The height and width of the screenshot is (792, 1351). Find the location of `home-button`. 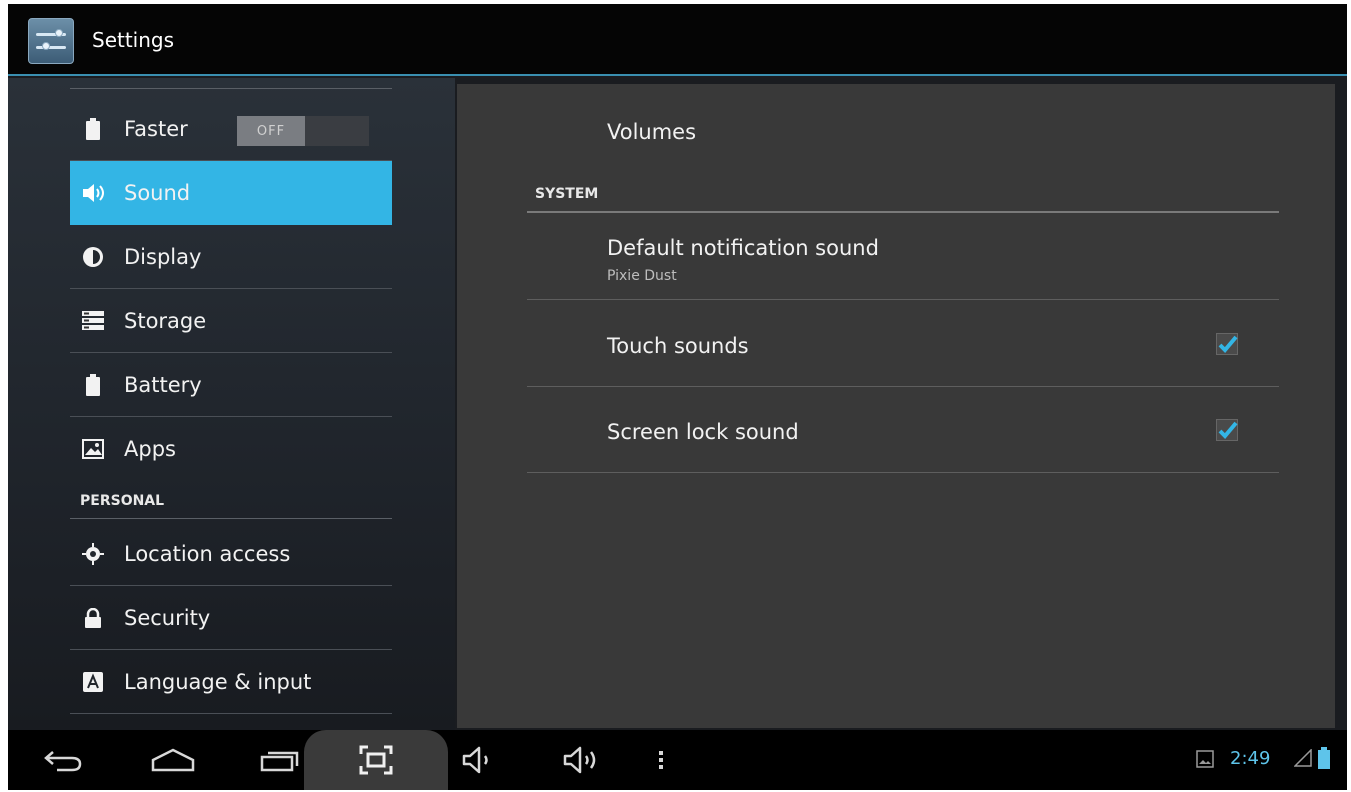

home-button is located at coordinates (173, 760).